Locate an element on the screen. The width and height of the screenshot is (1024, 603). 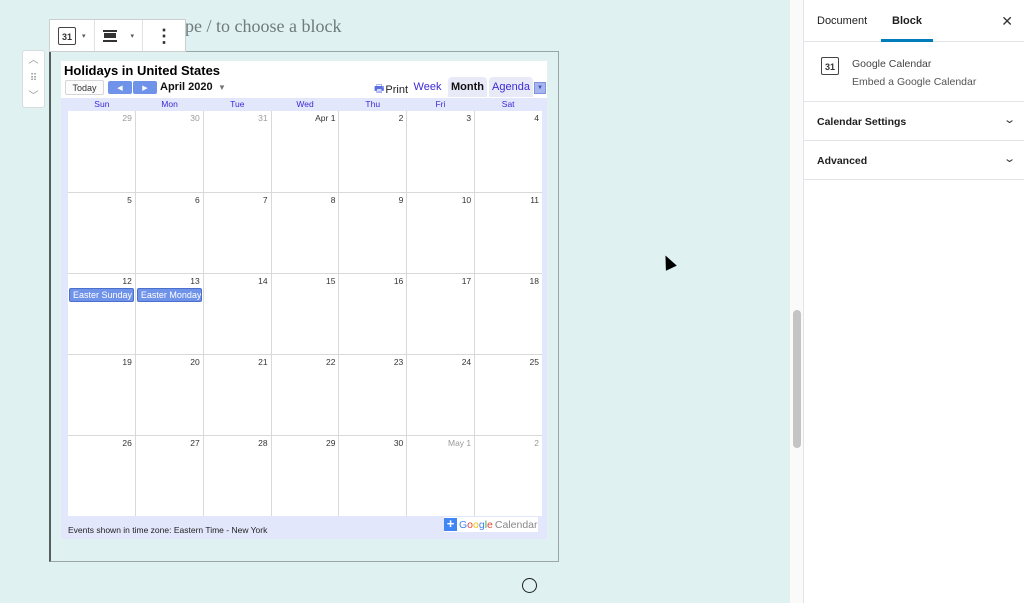
day-cell: 17 is located at coordinates (441, 314).